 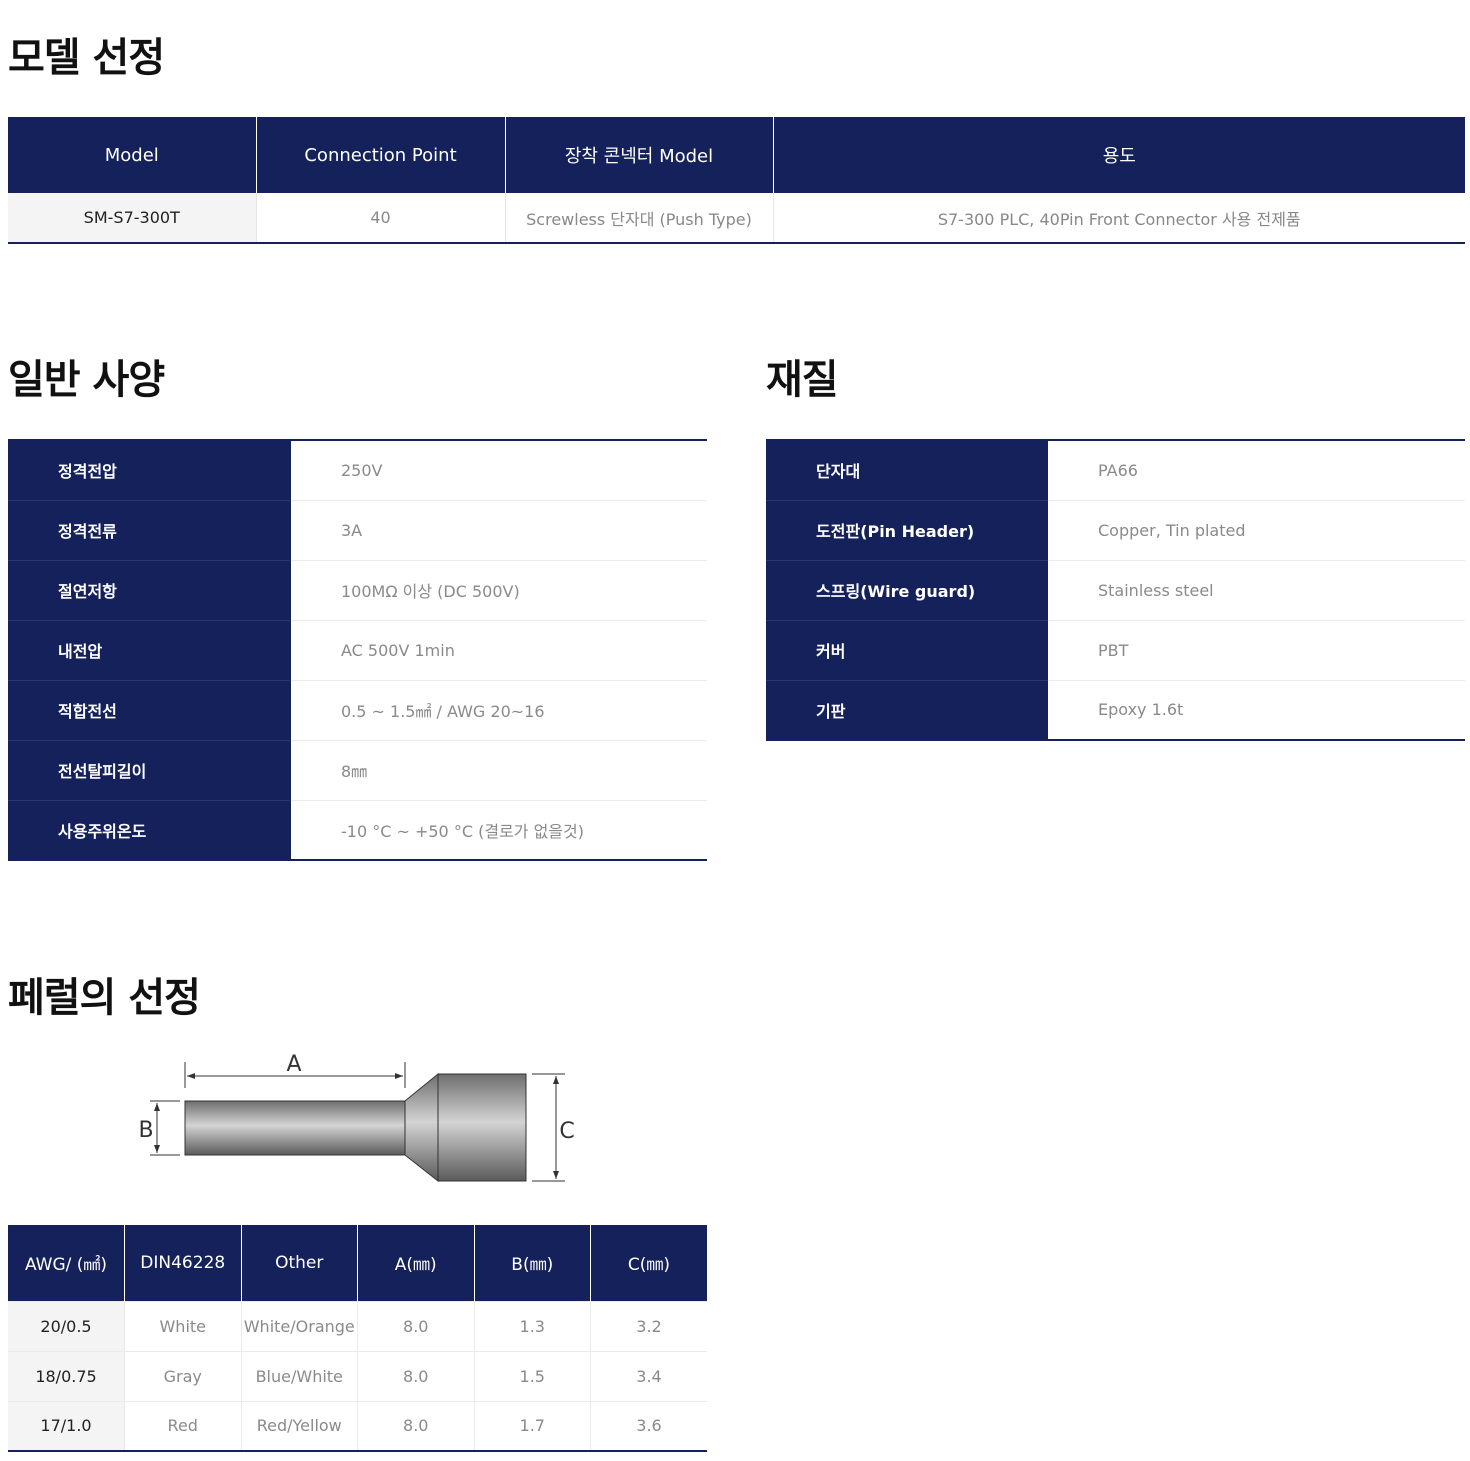 I want to click on section-title-model: 모델 선정, so click(x=86, y=58).